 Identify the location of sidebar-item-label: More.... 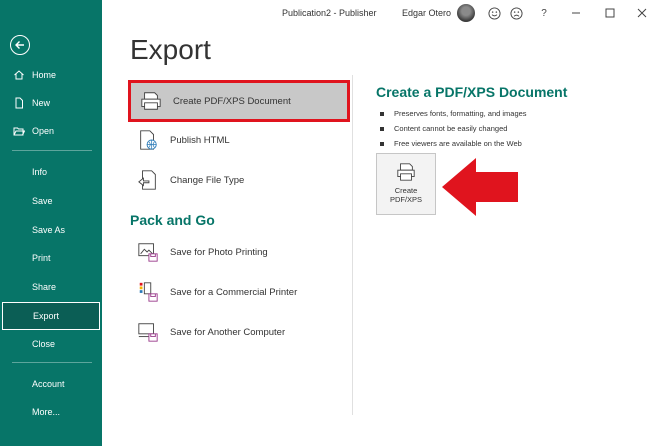
(46, 412).